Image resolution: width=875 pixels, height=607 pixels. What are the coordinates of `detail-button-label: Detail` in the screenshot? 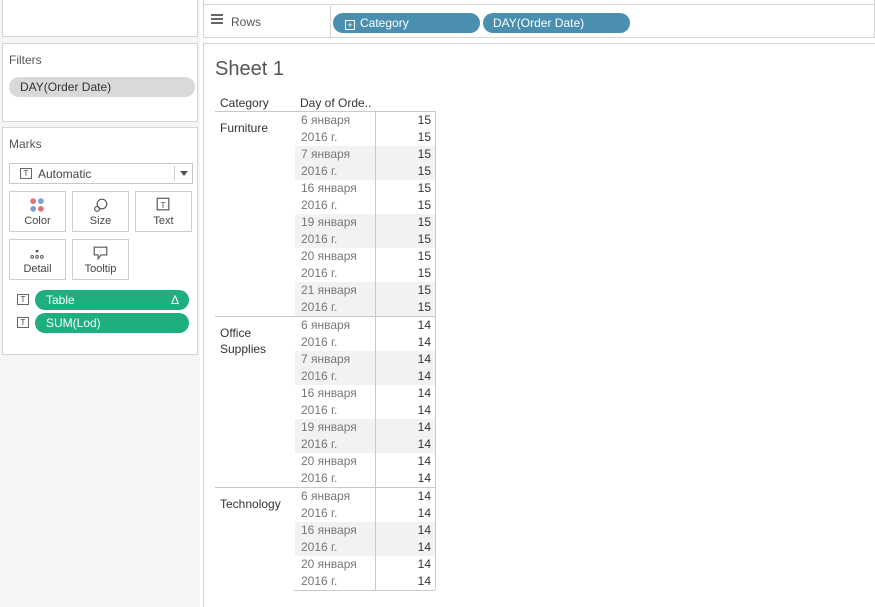 It's located at (37, 269).